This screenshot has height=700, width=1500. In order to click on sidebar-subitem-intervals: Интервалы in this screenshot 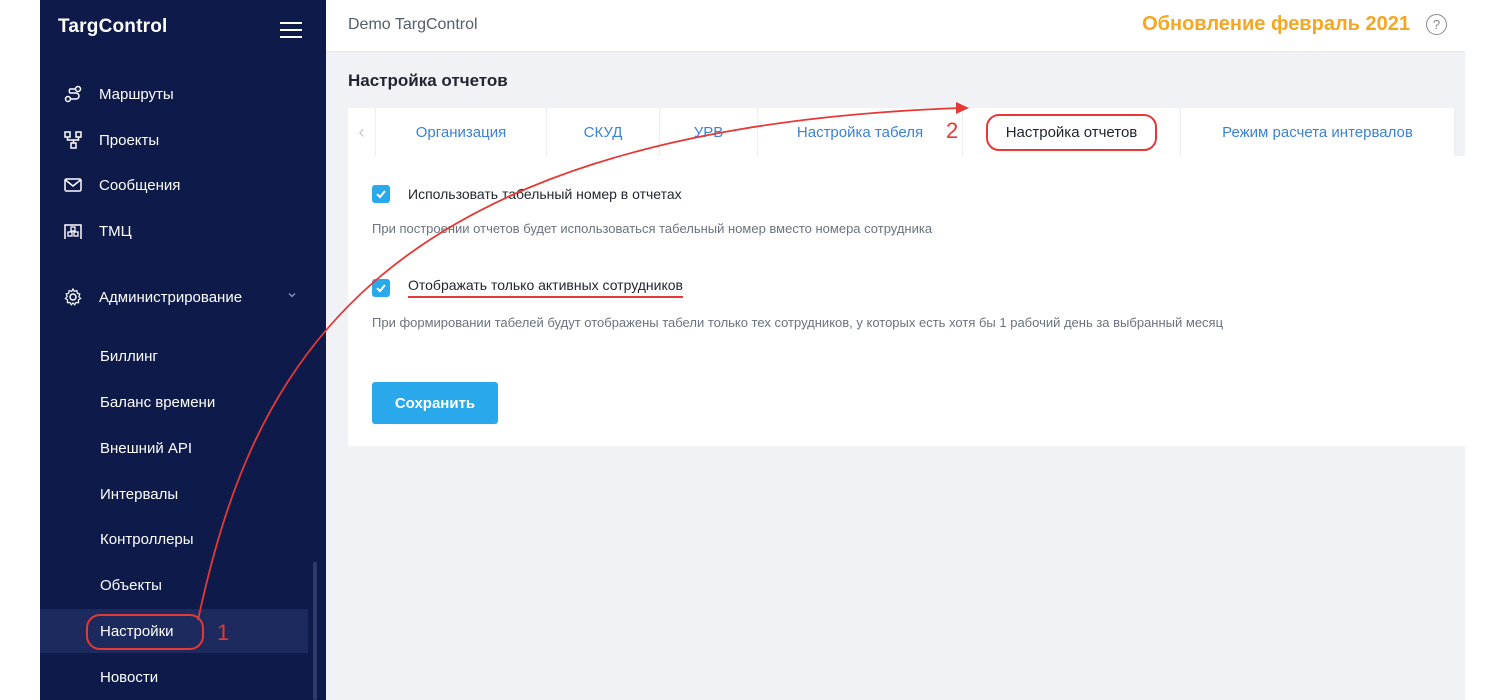, I will do `click(174, 494)`.